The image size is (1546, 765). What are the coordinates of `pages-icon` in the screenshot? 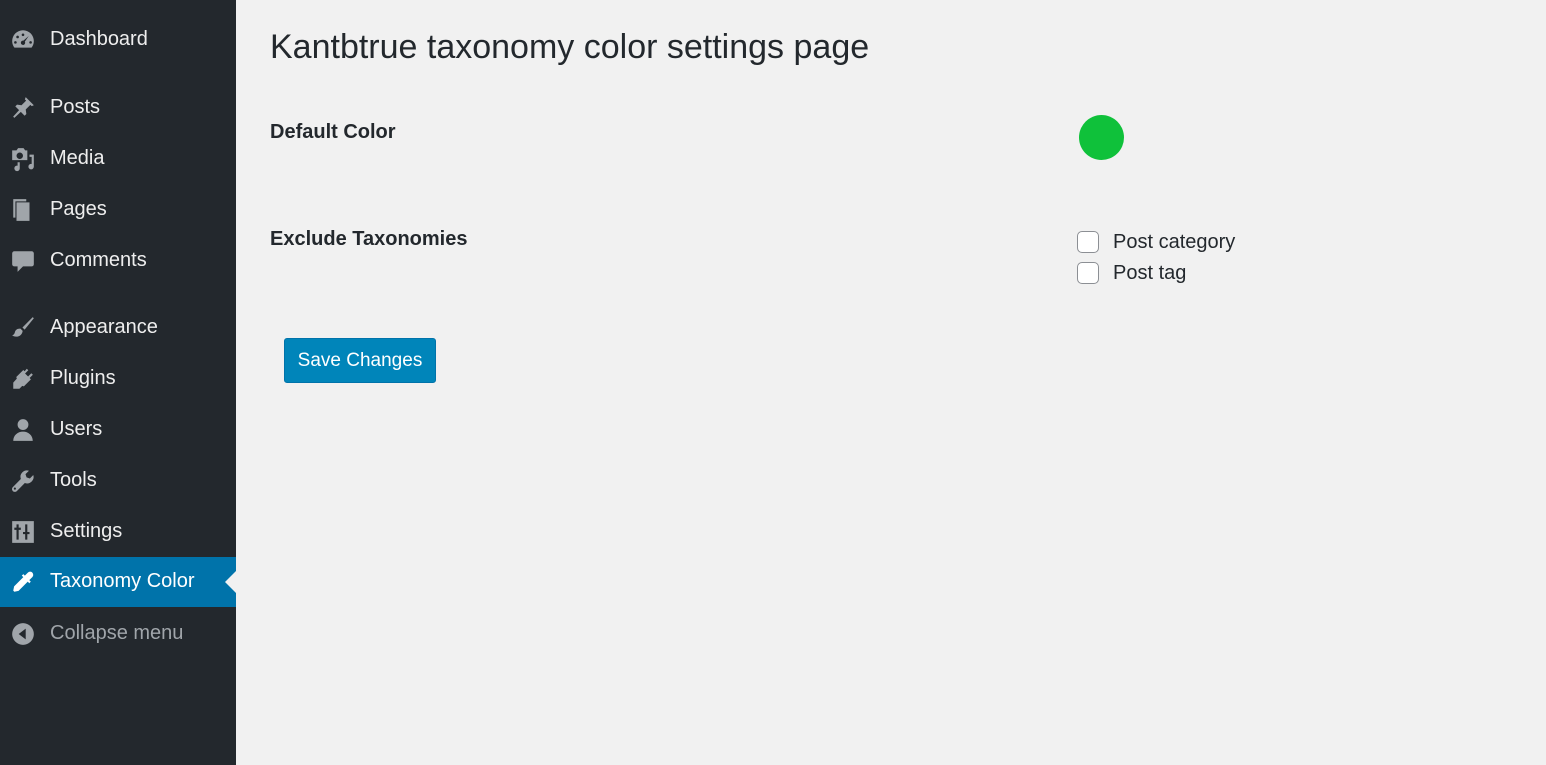 It's located at (23, 210).